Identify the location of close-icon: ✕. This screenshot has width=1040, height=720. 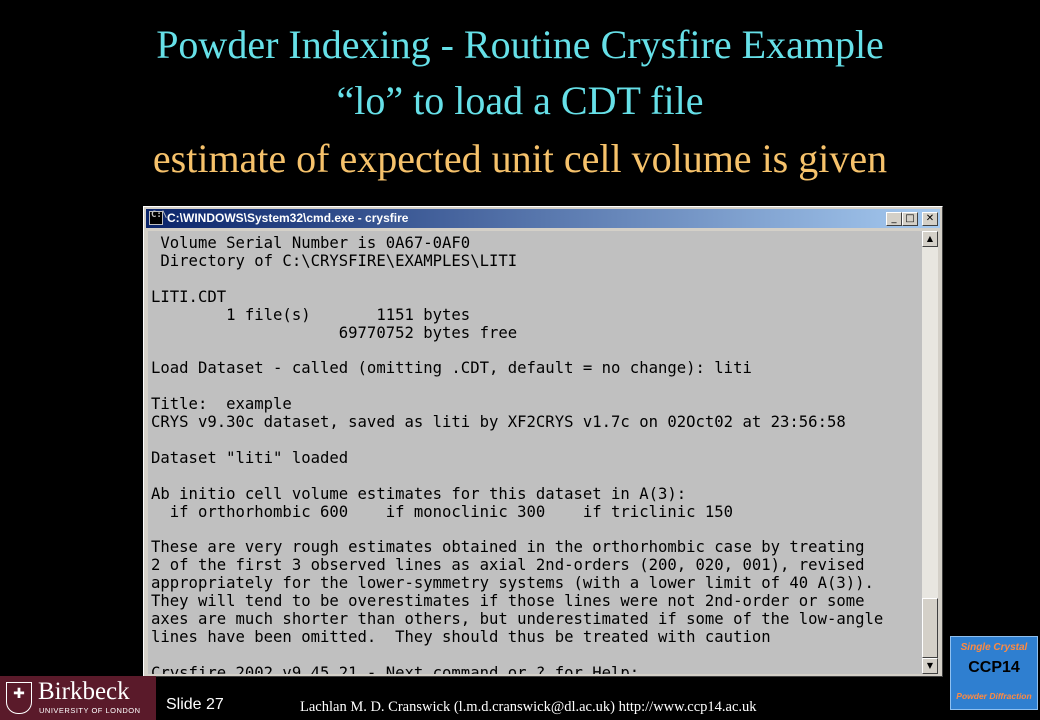
(930, 218).